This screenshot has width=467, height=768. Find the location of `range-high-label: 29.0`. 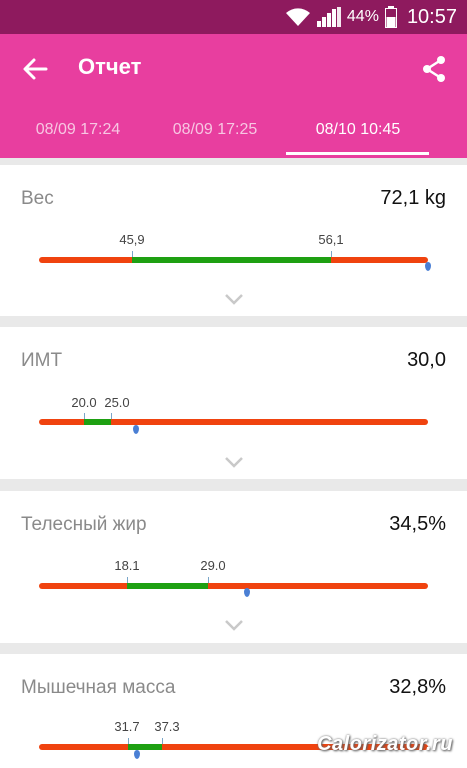

range-high-label: 29.0 is located at coordinates (213, 565).